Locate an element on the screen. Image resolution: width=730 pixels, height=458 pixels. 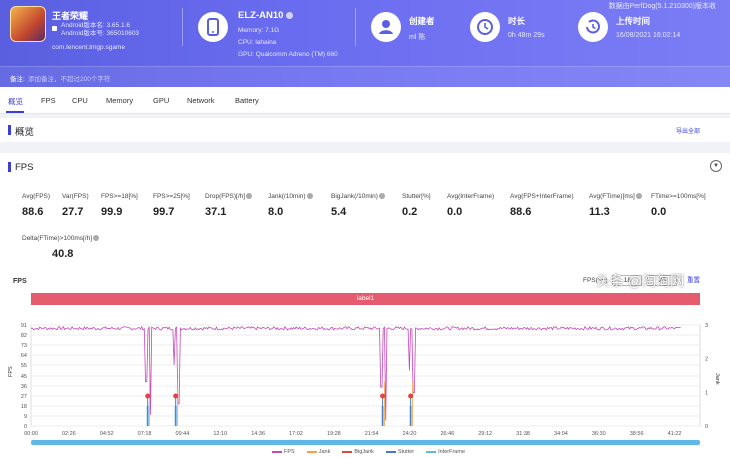
tab-cpu: CPU is located at coordinates (80, 100).